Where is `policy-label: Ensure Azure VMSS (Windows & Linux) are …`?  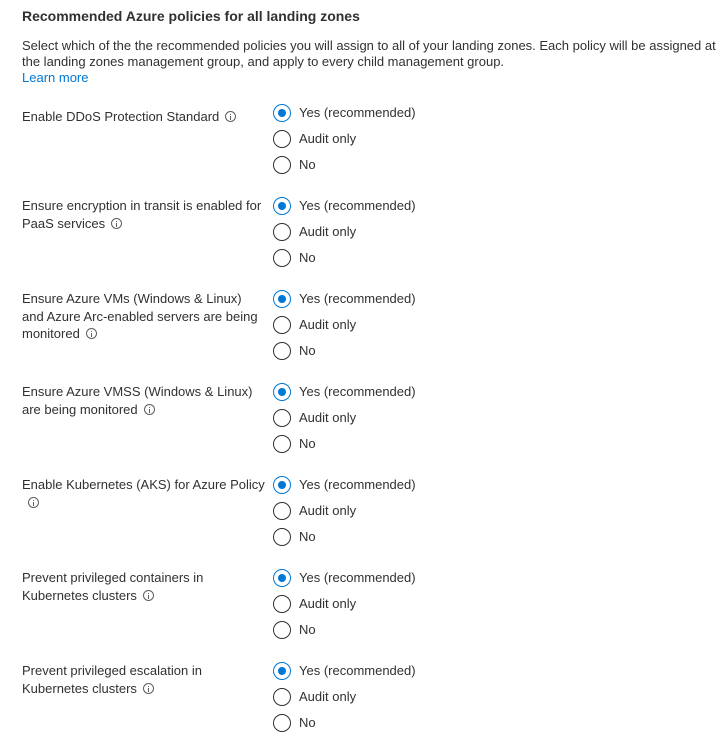
policy-label: Ensure Azure VMSS (Windows & Linux) are … is located at coordinates (144, 400).